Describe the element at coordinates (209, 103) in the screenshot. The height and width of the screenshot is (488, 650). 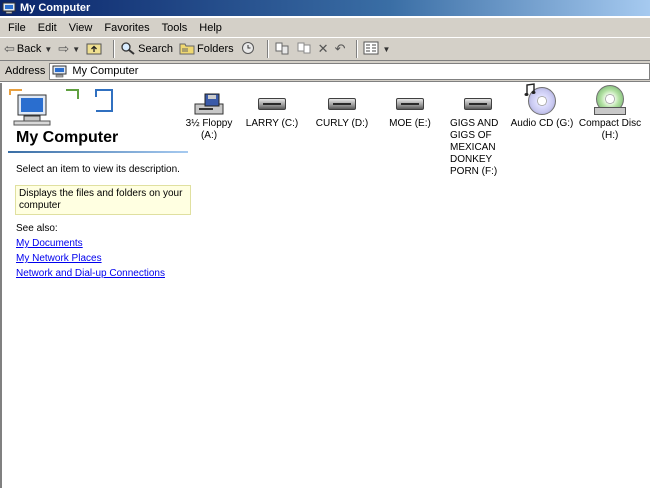
I see `floppy-drive-icon` at that location.